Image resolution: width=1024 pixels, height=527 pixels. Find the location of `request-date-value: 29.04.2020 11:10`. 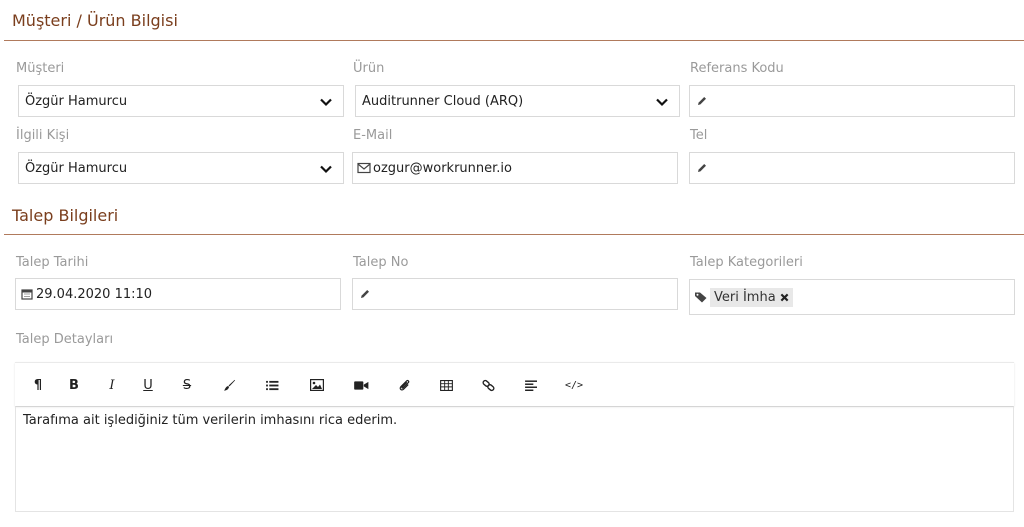

request-date-value: 29.04.2020 11:10 is located at coordinates (94, 294).